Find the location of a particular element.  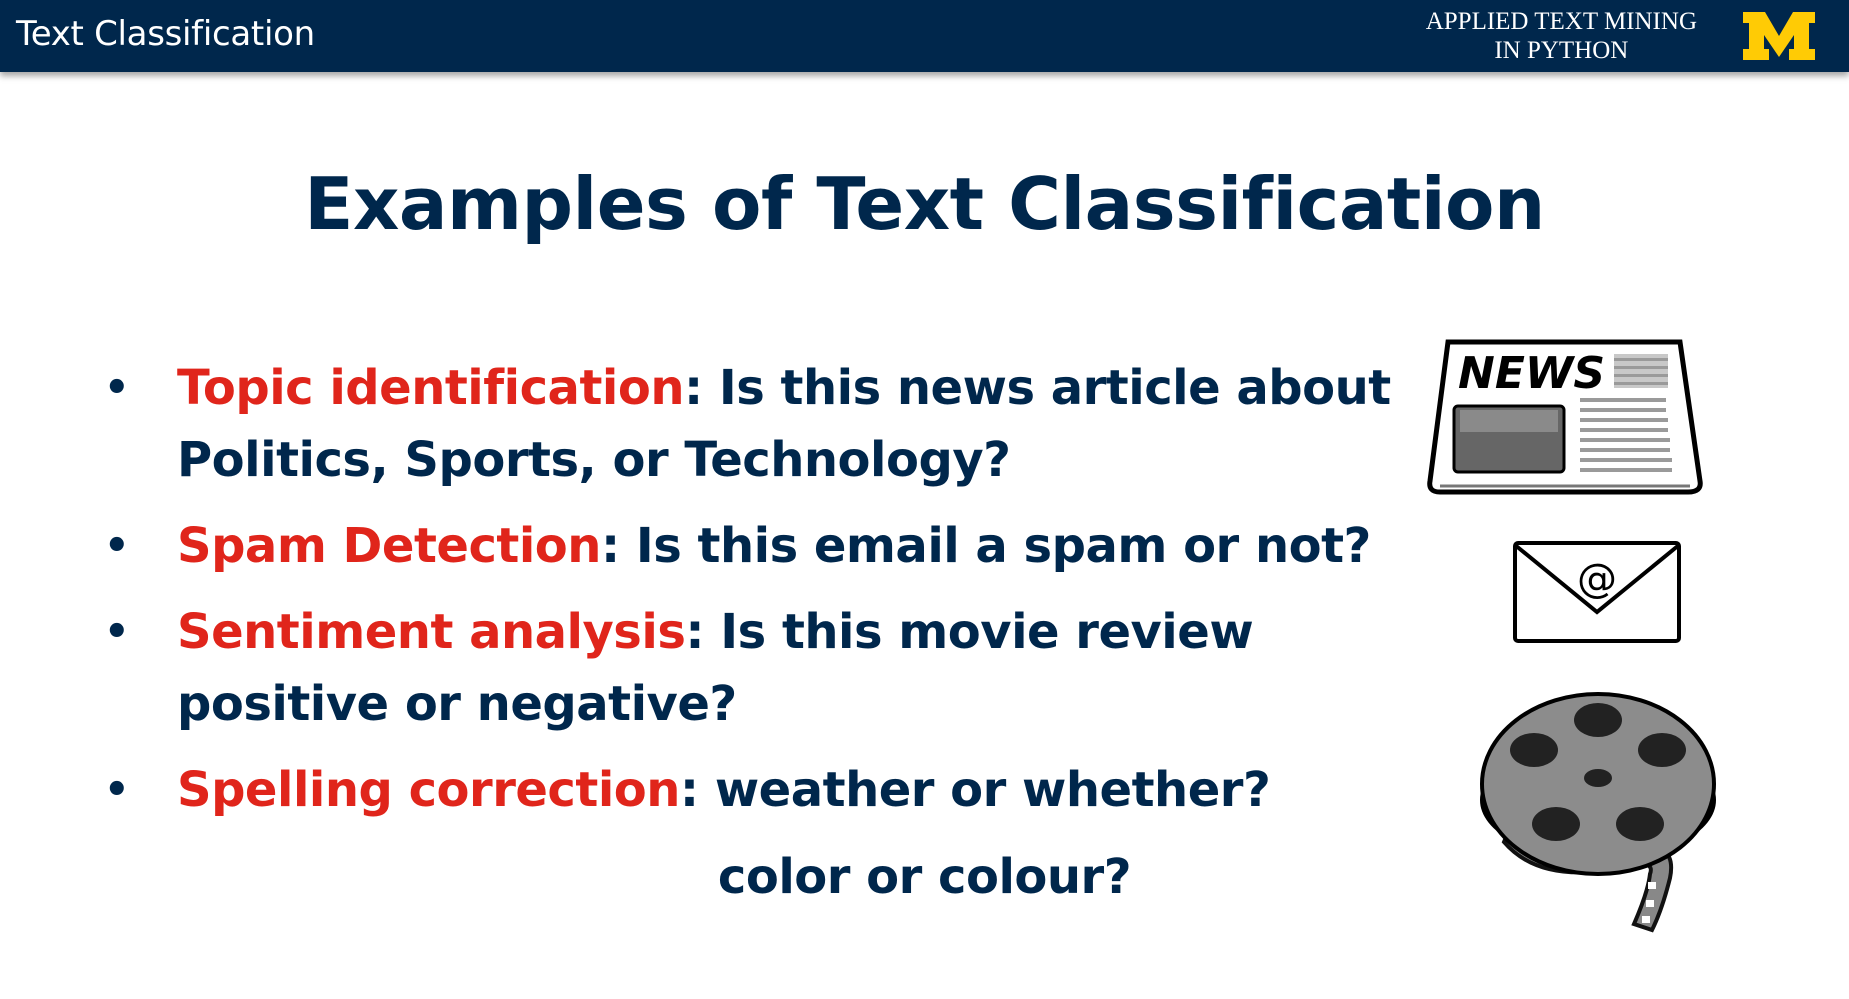

section-title: Text Classification is located at coordinates (165, 34).